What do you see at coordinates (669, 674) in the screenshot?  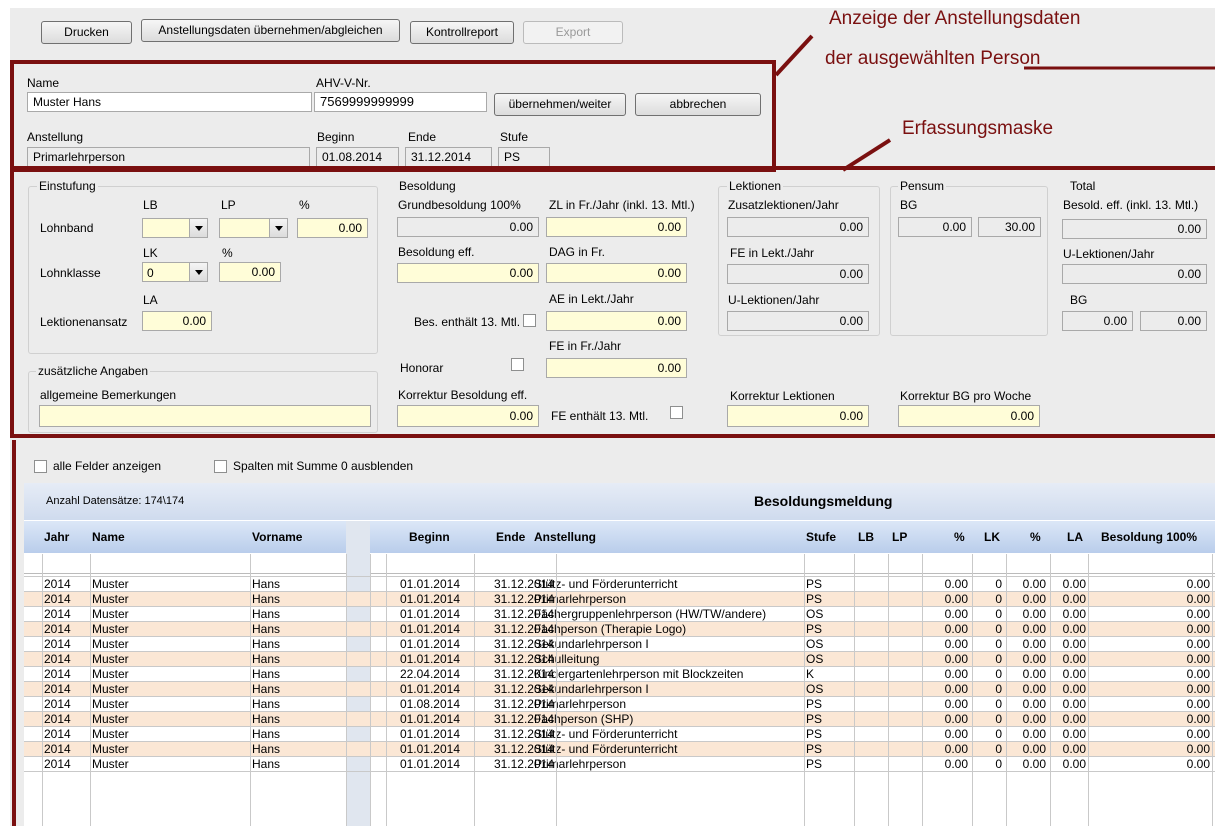 I see `table-cell: Kindergartenlehrperson mit Blockzeiten` at bounding box center [669, 674].